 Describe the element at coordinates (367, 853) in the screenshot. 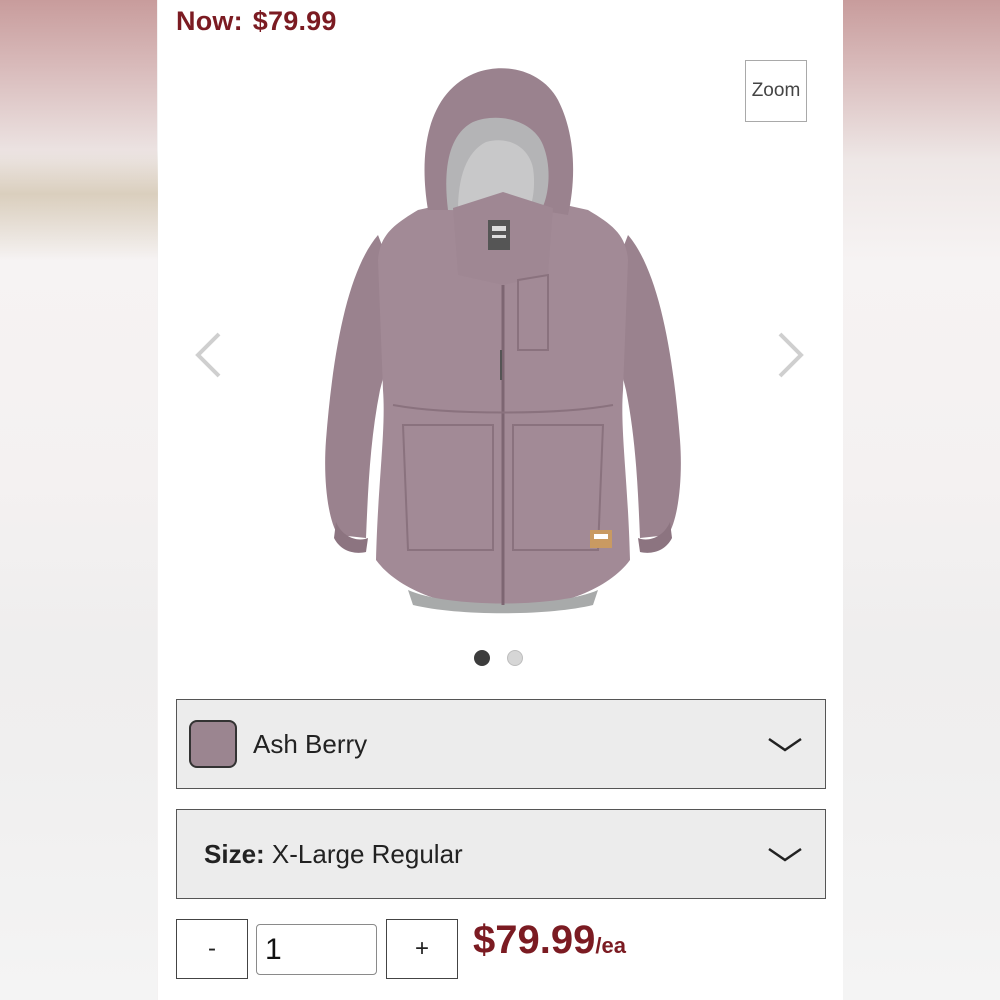

I see `selected-size: X-Large Regular` at that location.